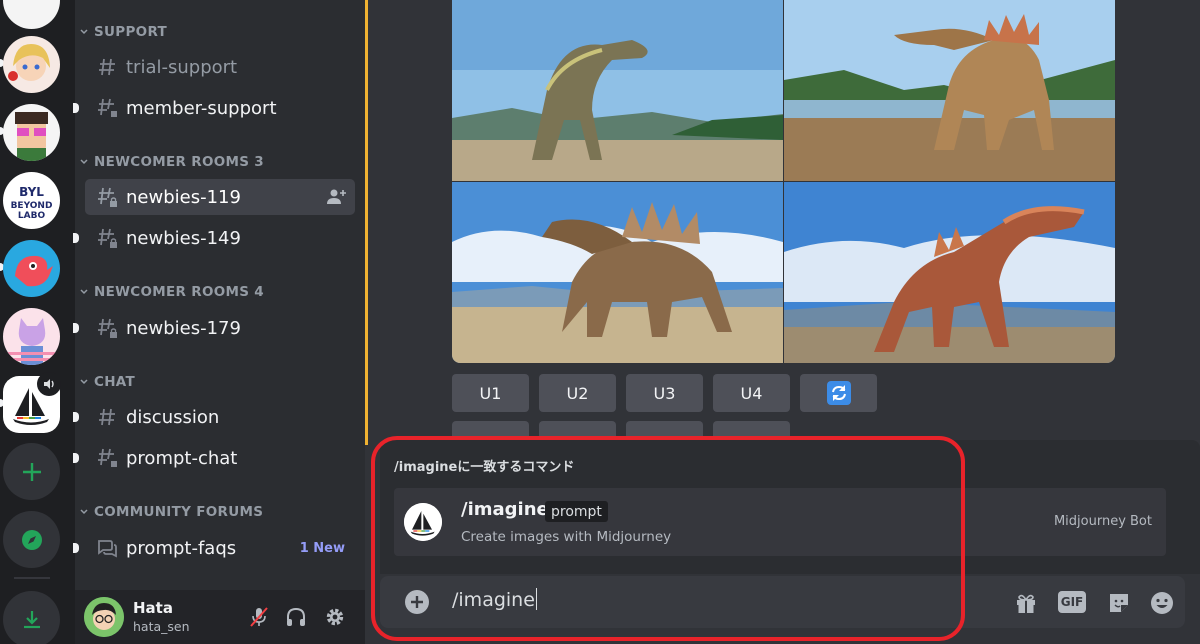  I want to click on gear-icon, so click(335, 617).